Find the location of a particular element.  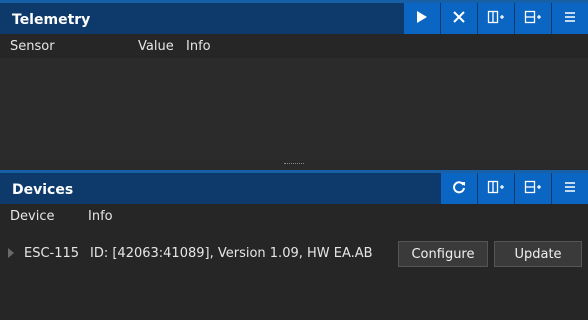

column-sensor: Sensor is located at coordinates (32, 46).